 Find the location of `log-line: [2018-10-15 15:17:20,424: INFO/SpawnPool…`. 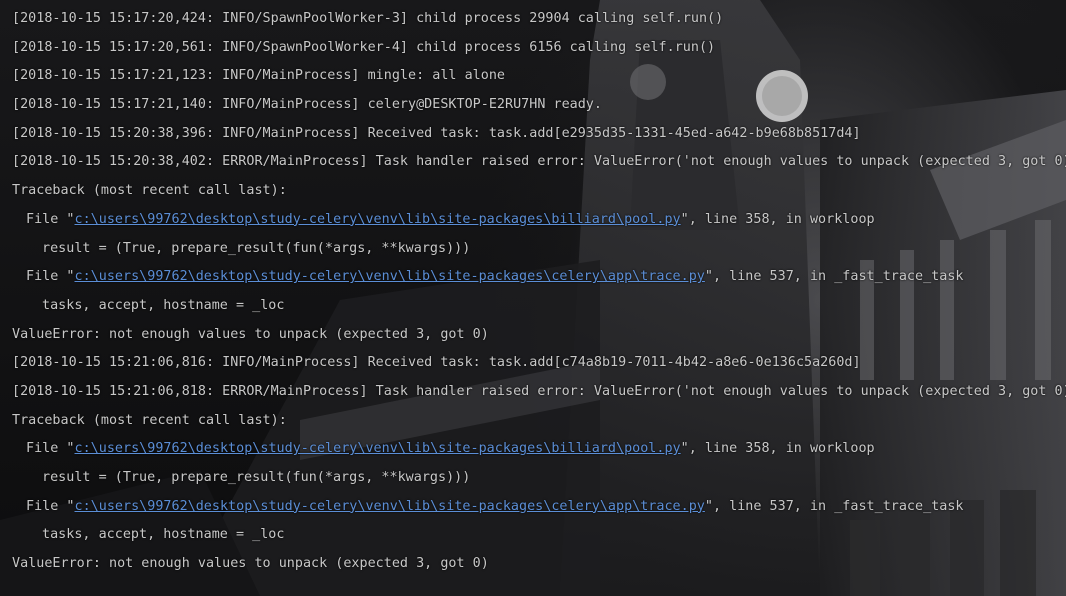

log-line: [2018-10-15 15:17:20,424: INFO/SpawnPool… is located at coordinates (368, 18).